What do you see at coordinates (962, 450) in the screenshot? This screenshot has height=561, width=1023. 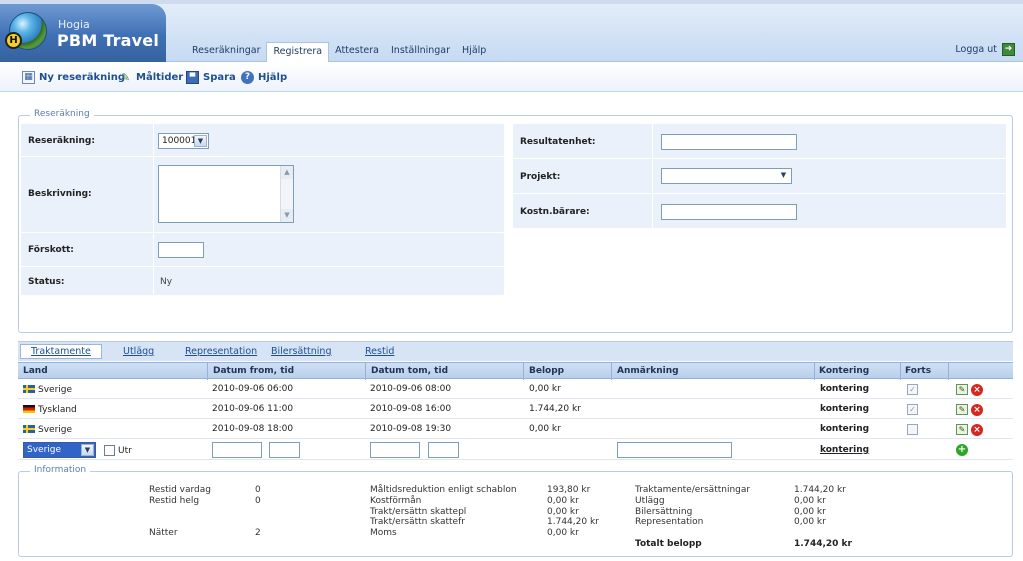 I see `add-icon: +` at bounding box center [962, 450].